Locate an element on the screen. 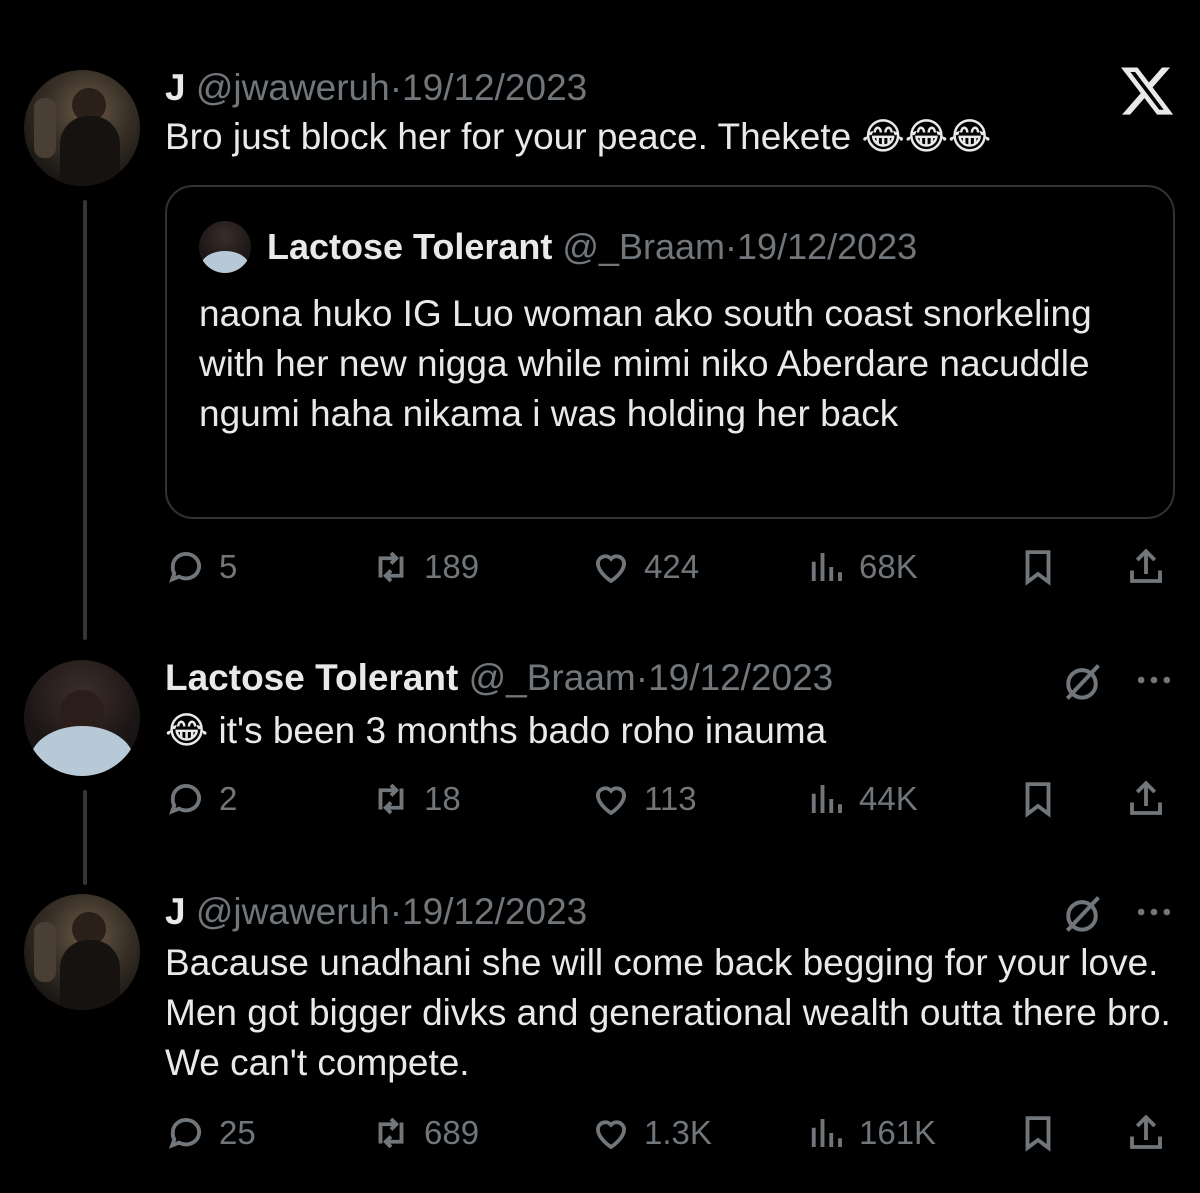  like-button: 424 is located at coordinates (644, 567).